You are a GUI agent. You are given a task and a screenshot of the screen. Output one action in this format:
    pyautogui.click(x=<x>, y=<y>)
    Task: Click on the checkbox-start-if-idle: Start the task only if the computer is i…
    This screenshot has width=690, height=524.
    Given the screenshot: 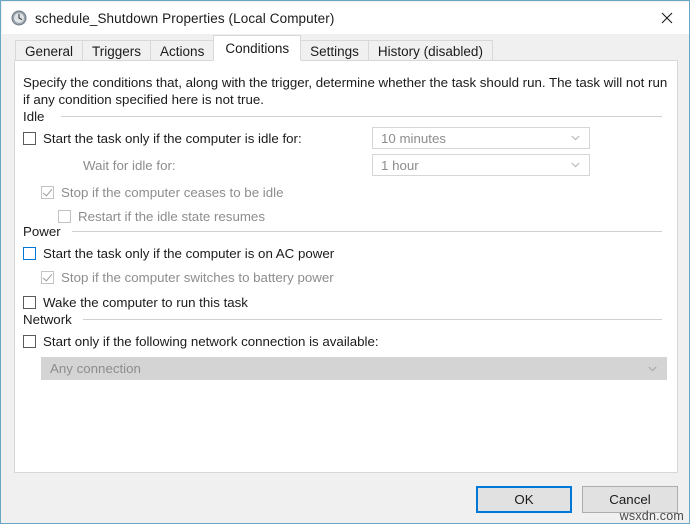 What is the action you would take?
    pyautogui.click(x=162, y=138)
    